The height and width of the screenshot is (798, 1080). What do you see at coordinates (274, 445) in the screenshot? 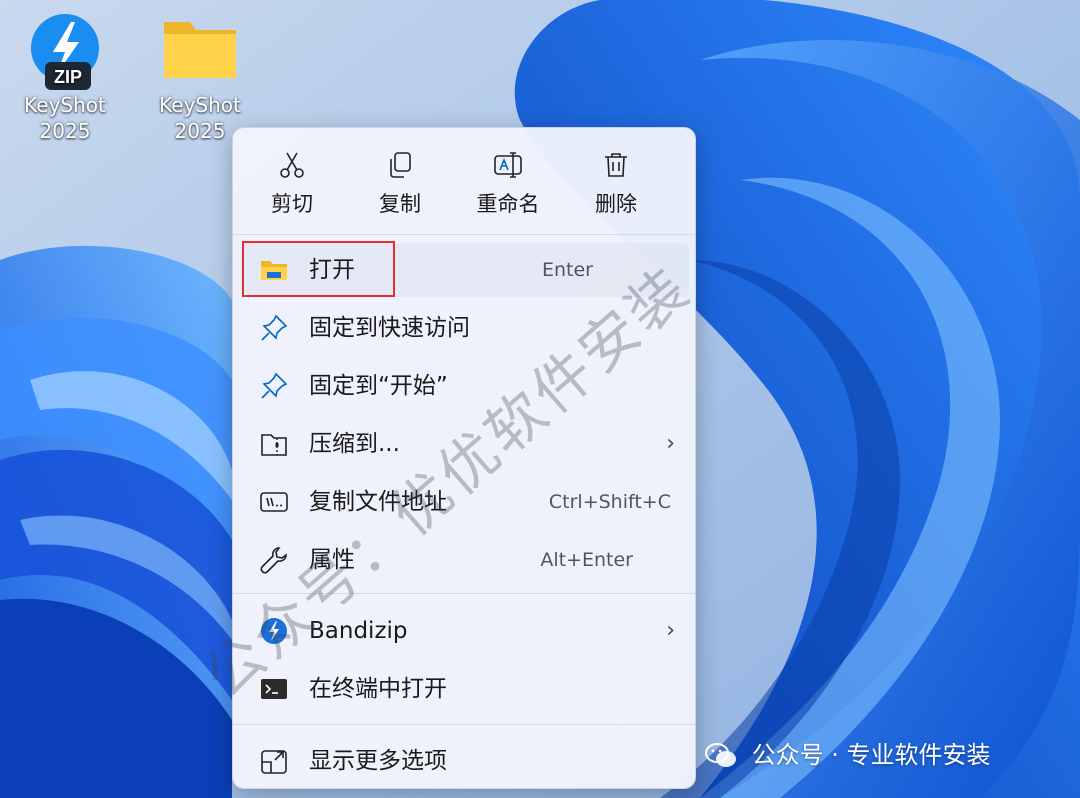
I see `zip-folder-icon` at bounding box center [274, 445].